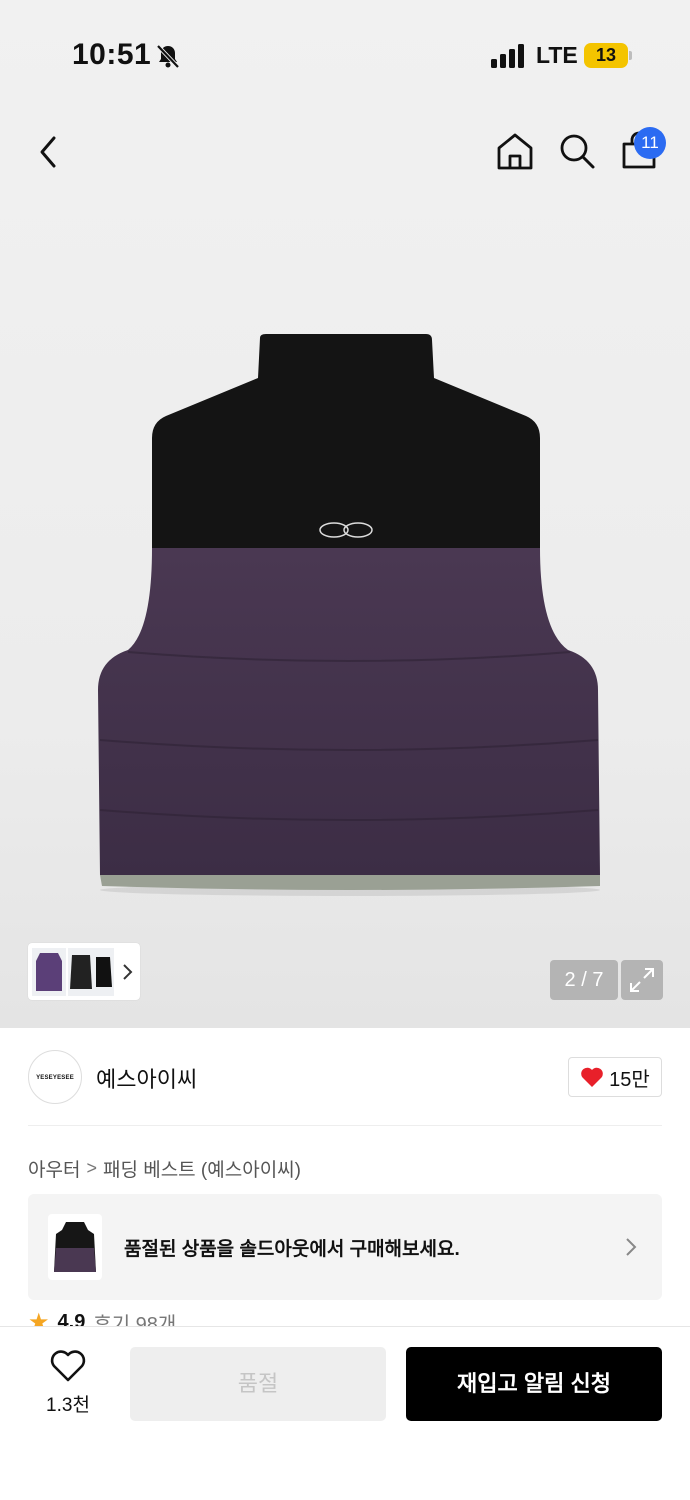  I want to click on signal-icon, so click(507, 56).